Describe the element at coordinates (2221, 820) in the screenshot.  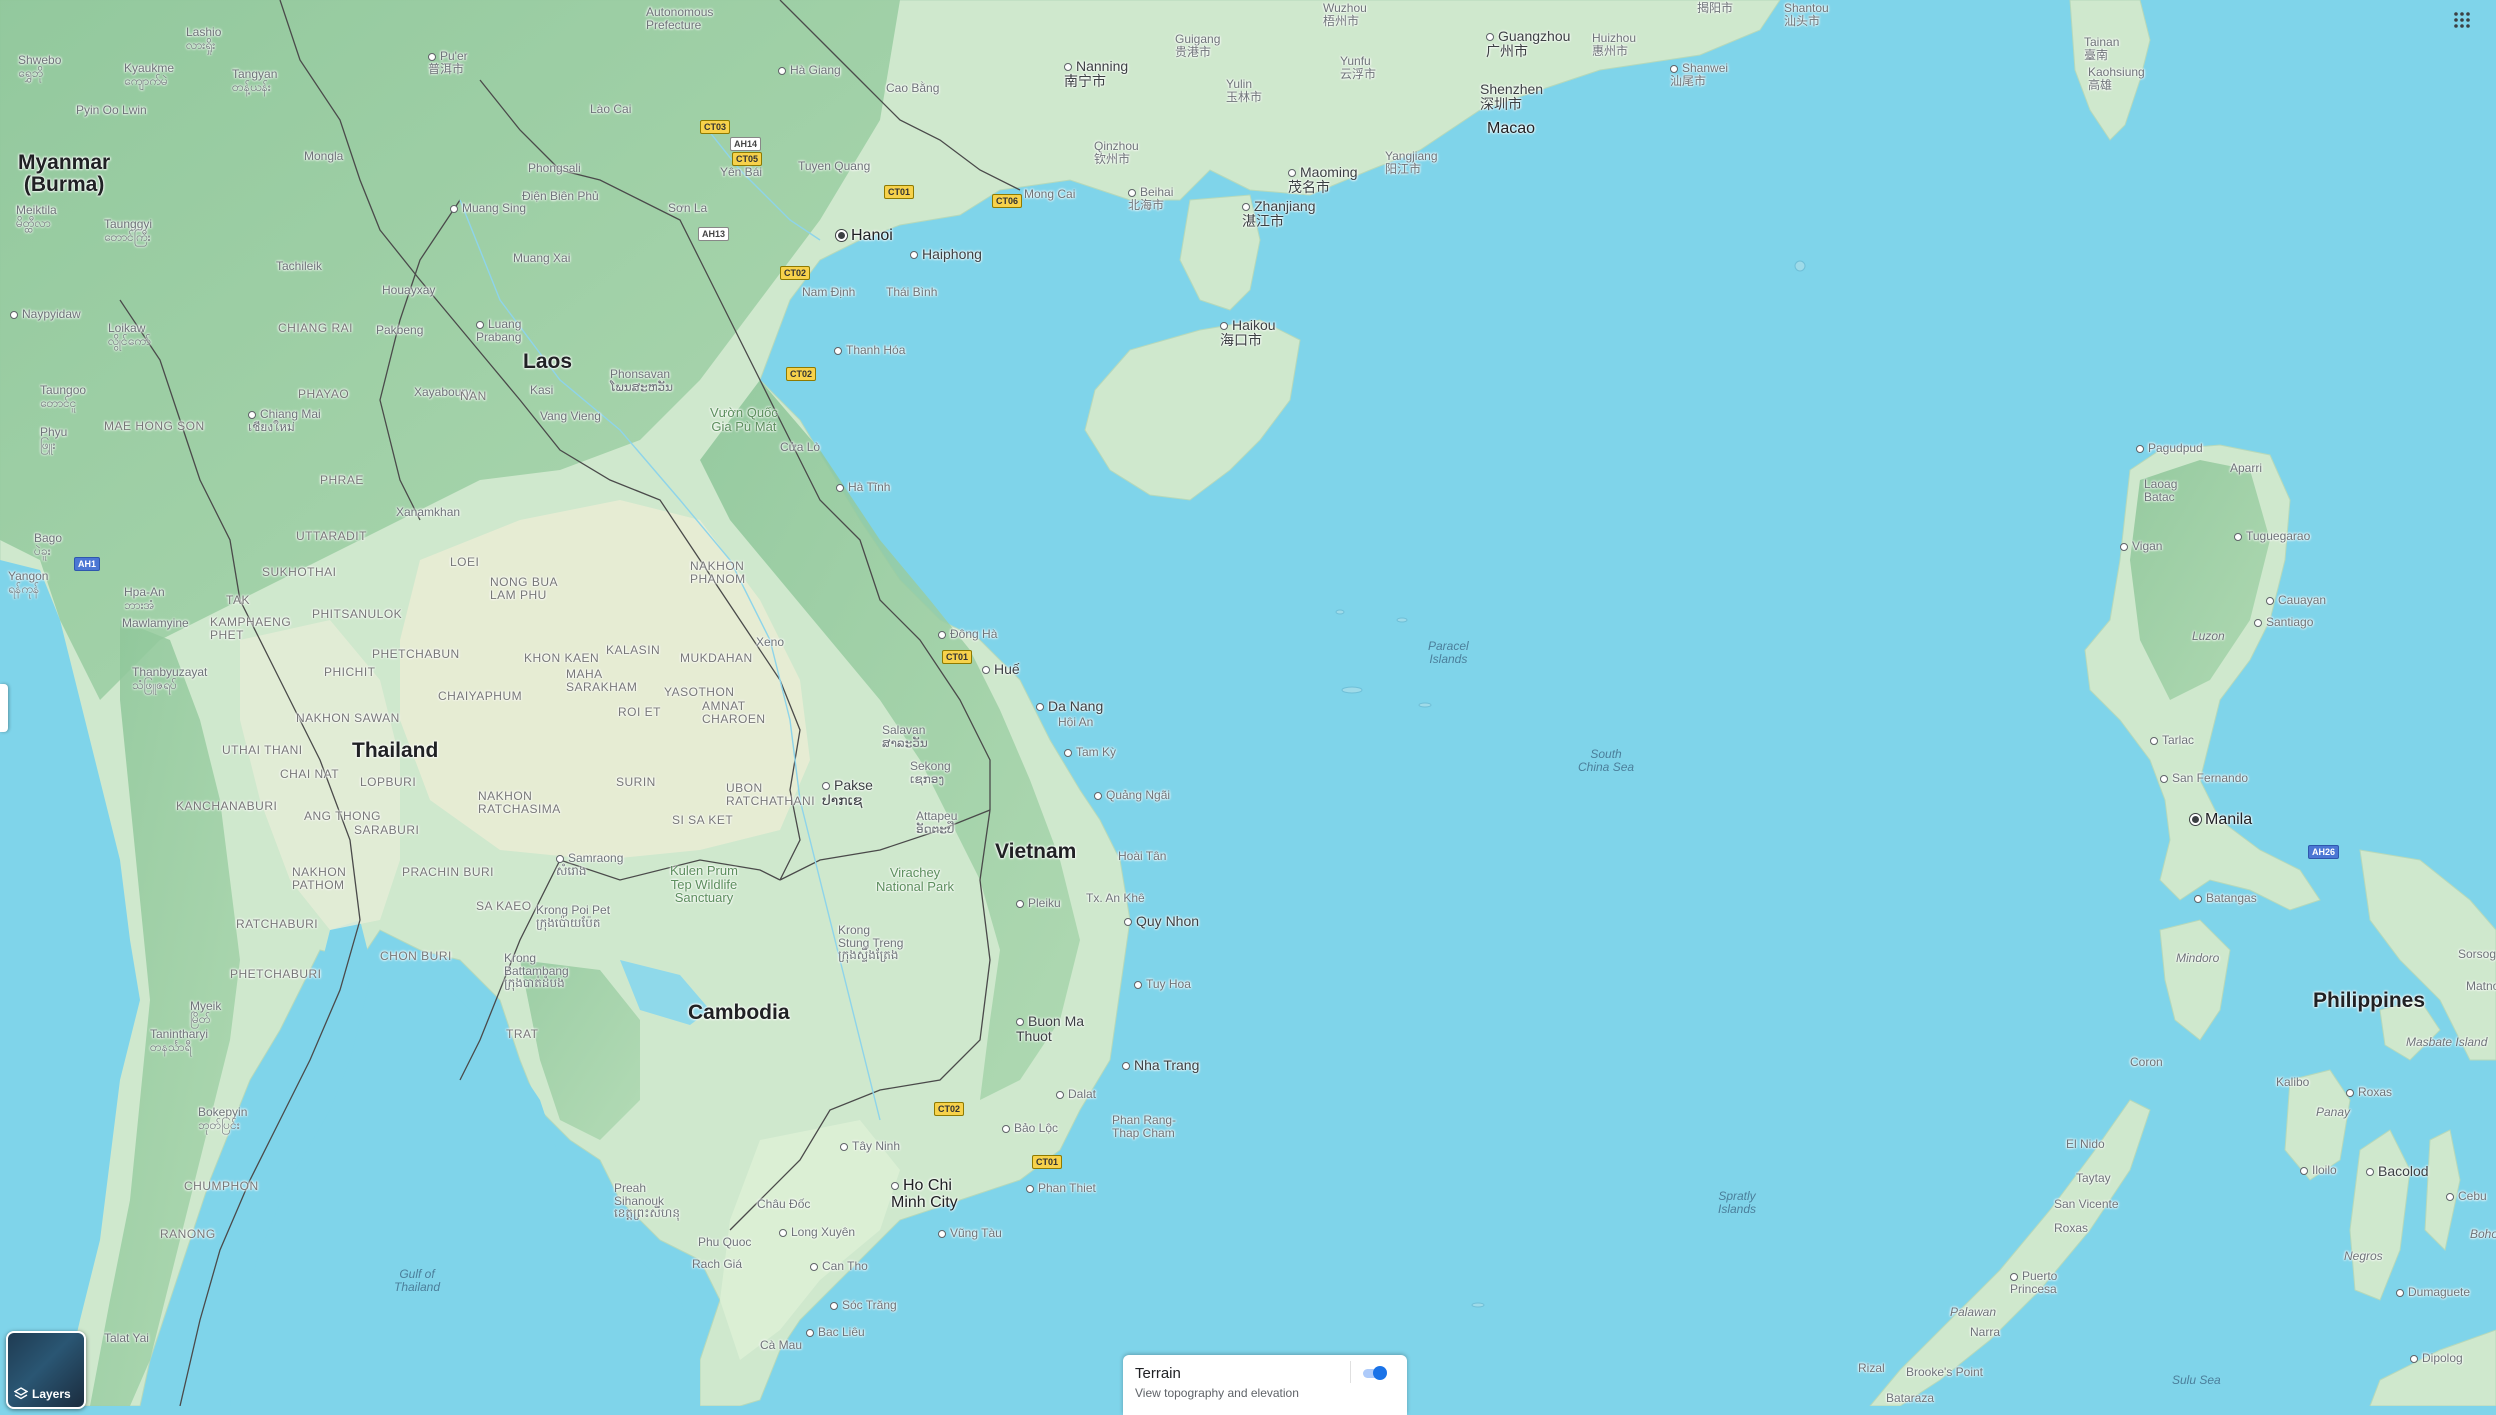
I see `city-label-manila: Manila` at that location.